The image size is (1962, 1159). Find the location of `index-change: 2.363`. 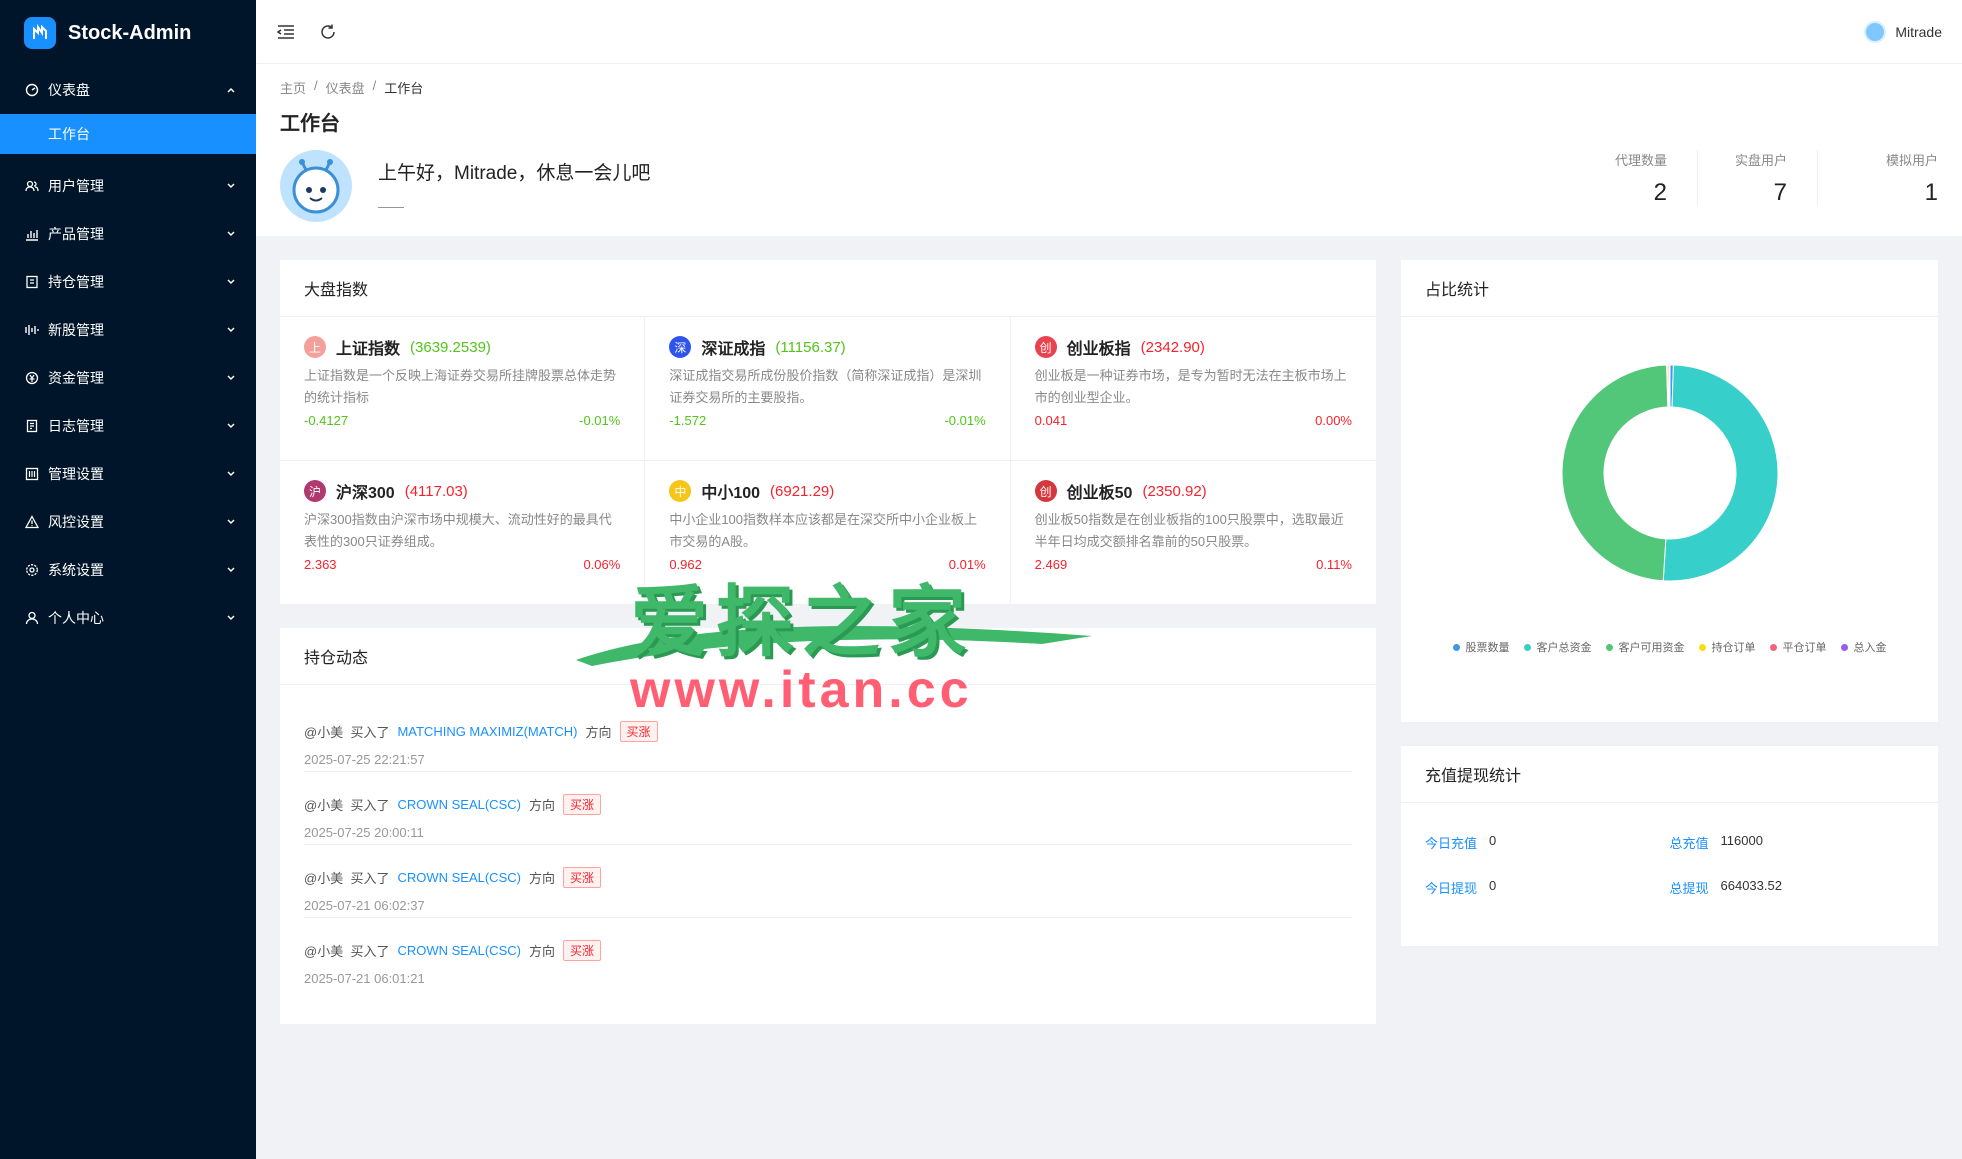

index-change: 2.363 is located at coordinates (320, 564).